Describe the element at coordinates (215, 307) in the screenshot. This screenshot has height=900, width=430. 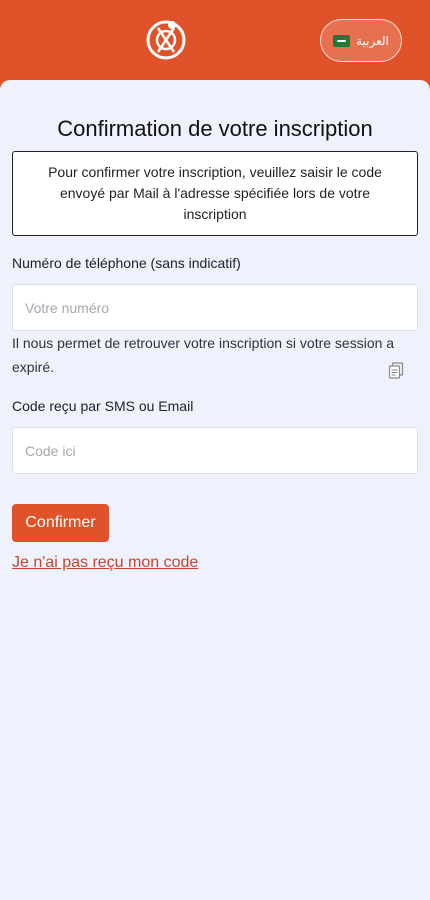
I see `phone-input` at that location.